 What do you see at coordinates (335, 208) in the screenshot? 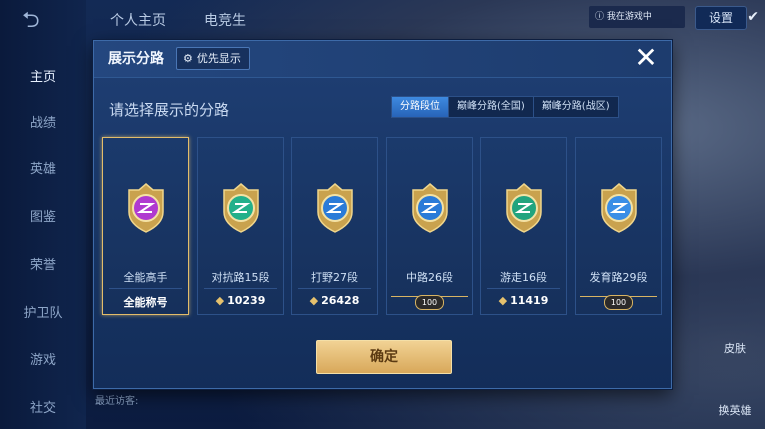
I see `jungle-emblem-icon` at bounding box center [335, 208].